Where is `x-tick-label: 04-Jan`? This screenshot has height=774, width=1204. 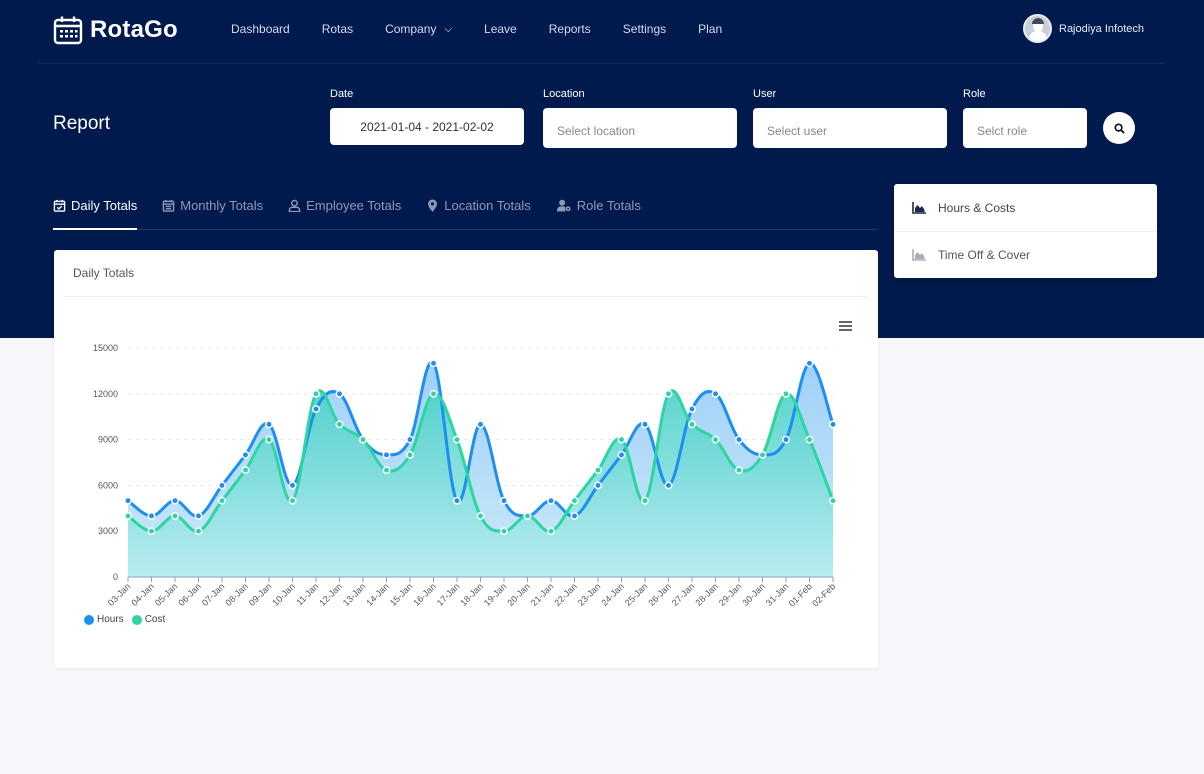
x-tick-label: 04-Jan is located at coordinates (142, 594).